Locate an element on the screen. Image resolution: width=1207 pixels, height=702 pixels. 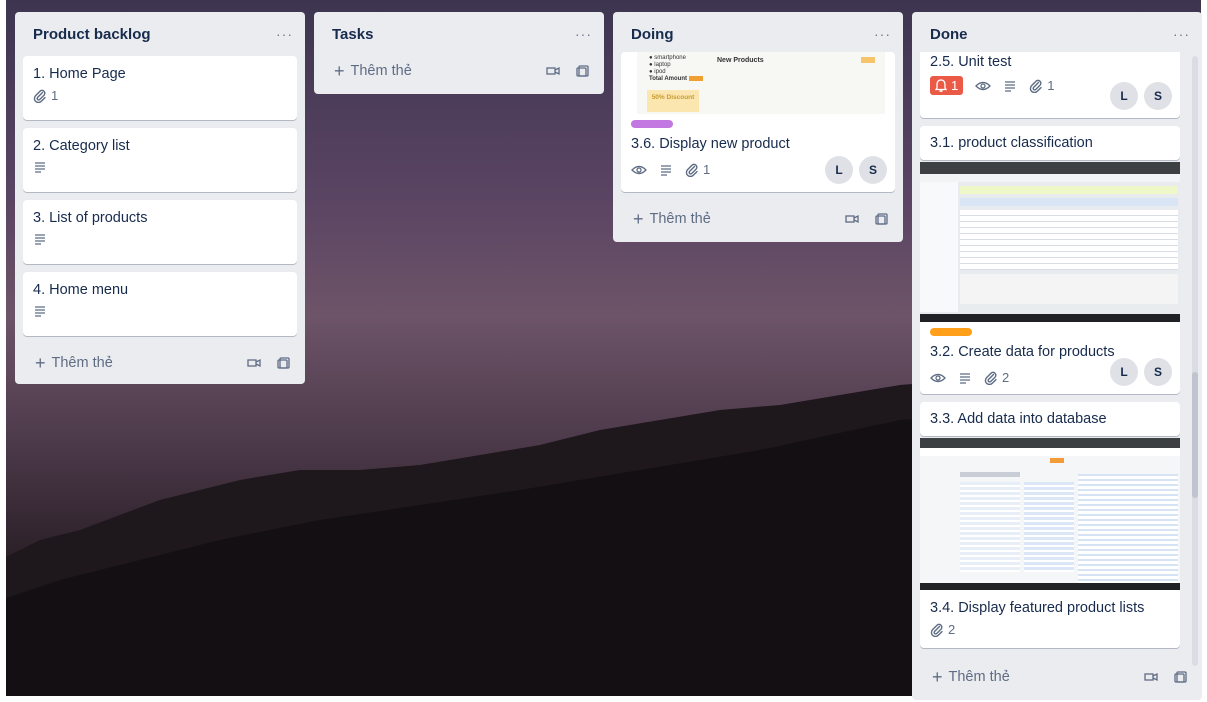
cover-item: ● smartphone is located at coordinates (667, 58).